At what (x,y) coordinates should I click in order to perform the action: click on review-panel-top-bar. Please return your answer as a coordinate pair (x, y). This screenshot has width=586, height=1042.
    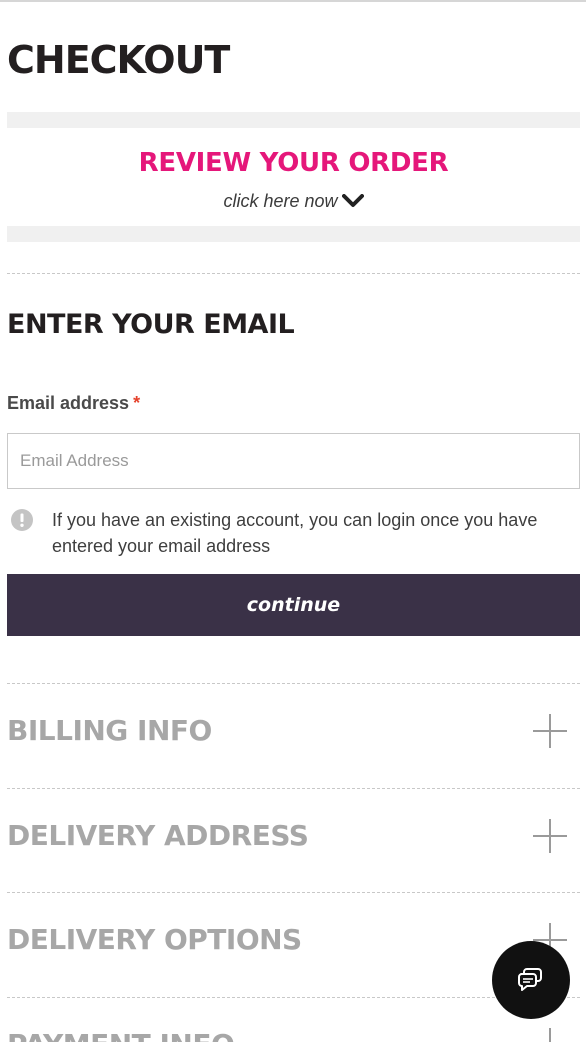
    Looking at the image, I should click on (293, 120).